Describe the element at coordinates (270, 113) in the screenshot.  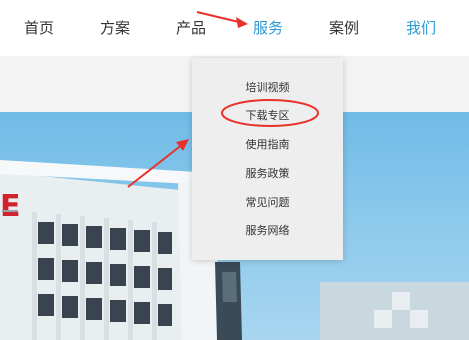
I see `red-ellipse-icon` at that location.